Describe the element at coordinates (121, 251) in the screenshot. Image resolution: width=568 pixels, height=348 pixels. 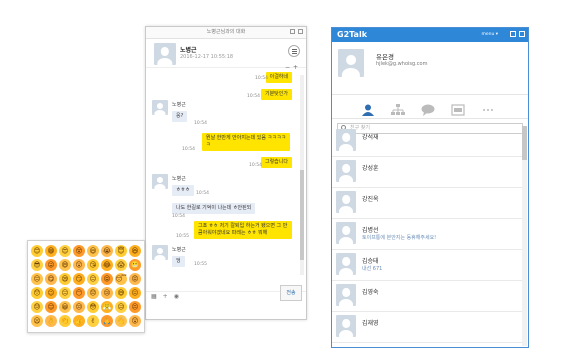
I see `emoji-item: 😇` at that location.